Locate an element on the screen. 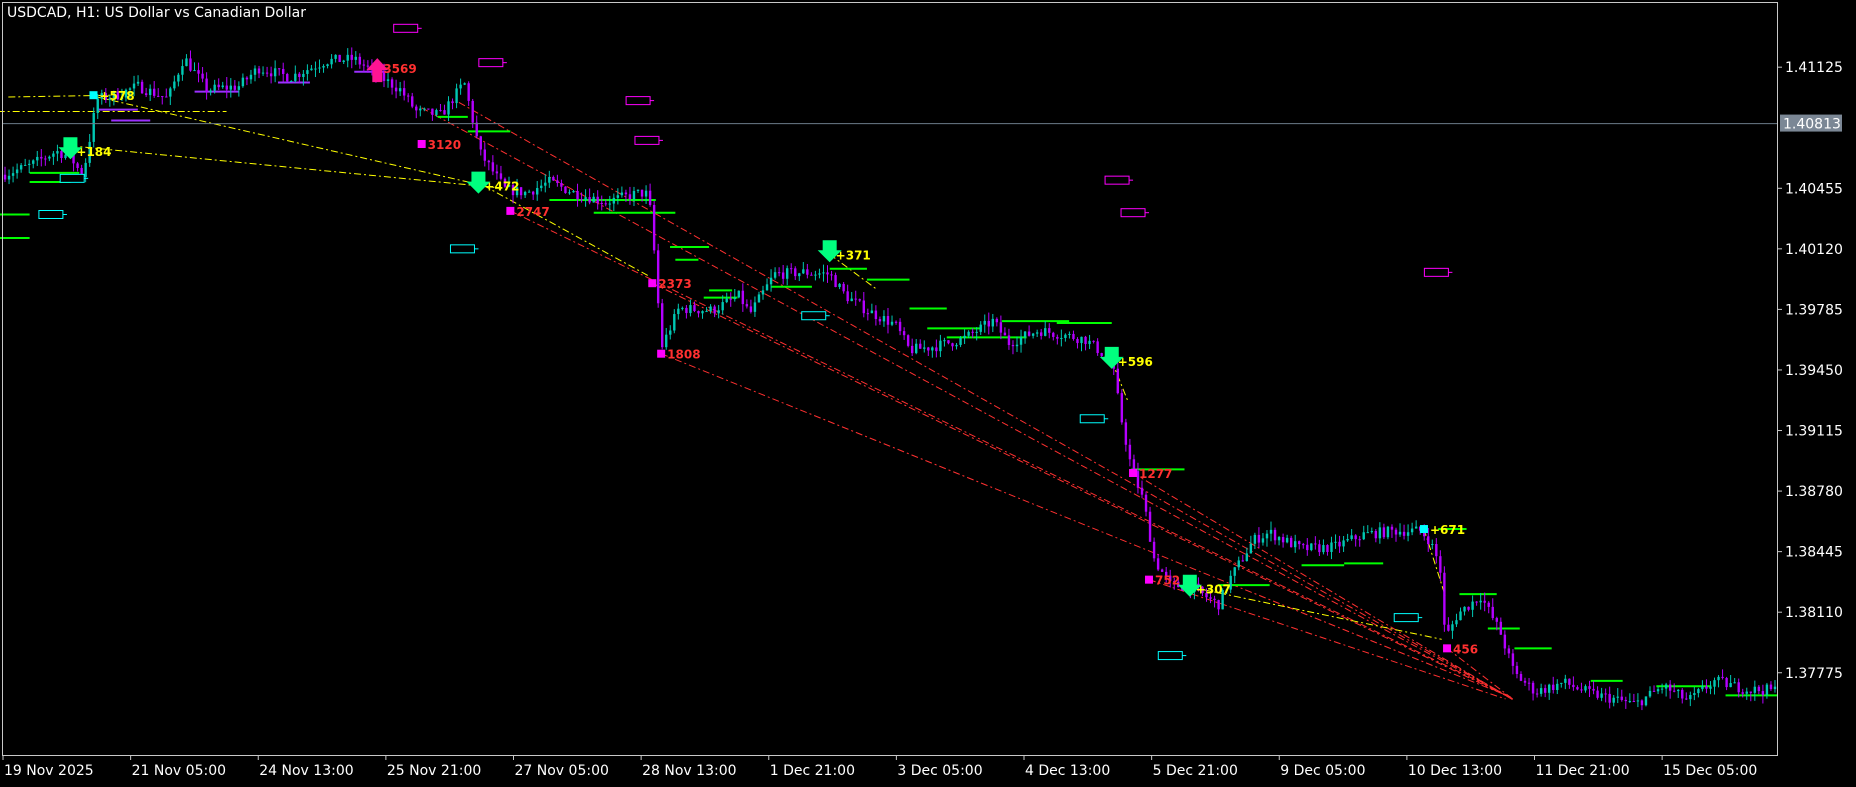 The image size is (1856, 787). x-tick-label: 9 Dec 05:00 is located at coordinates (1322, 771).